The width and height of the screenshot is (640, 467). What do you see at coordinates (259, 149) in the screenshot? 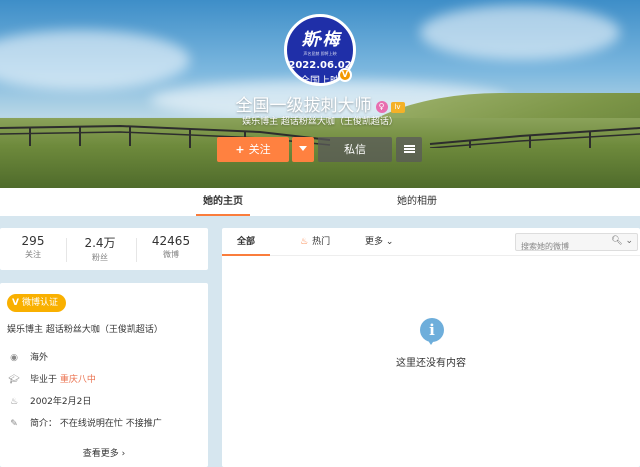
I see `follow-button-label: 关注` at bounding box center [259, 149].